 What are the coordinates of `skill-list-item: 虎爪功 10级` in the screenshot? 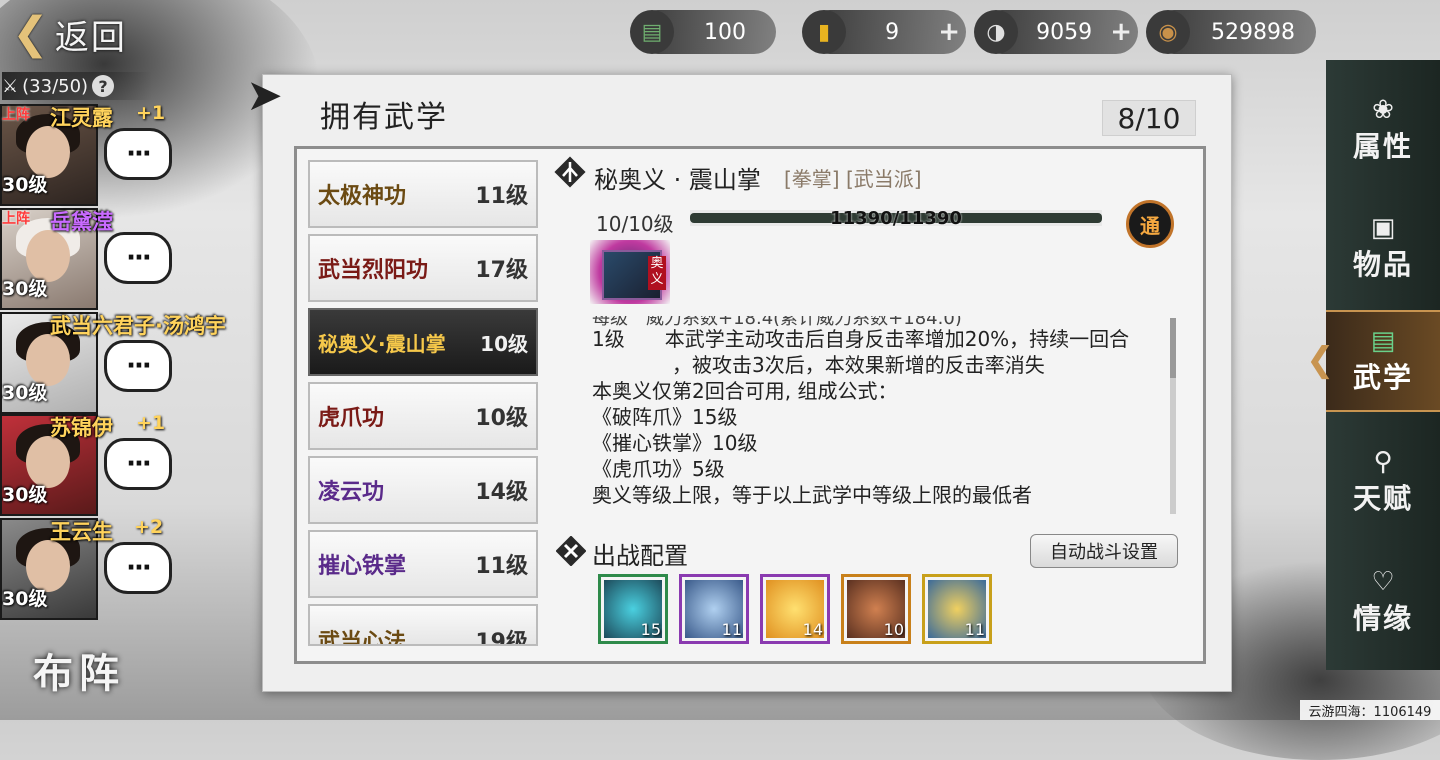 It's located at (423, 416).